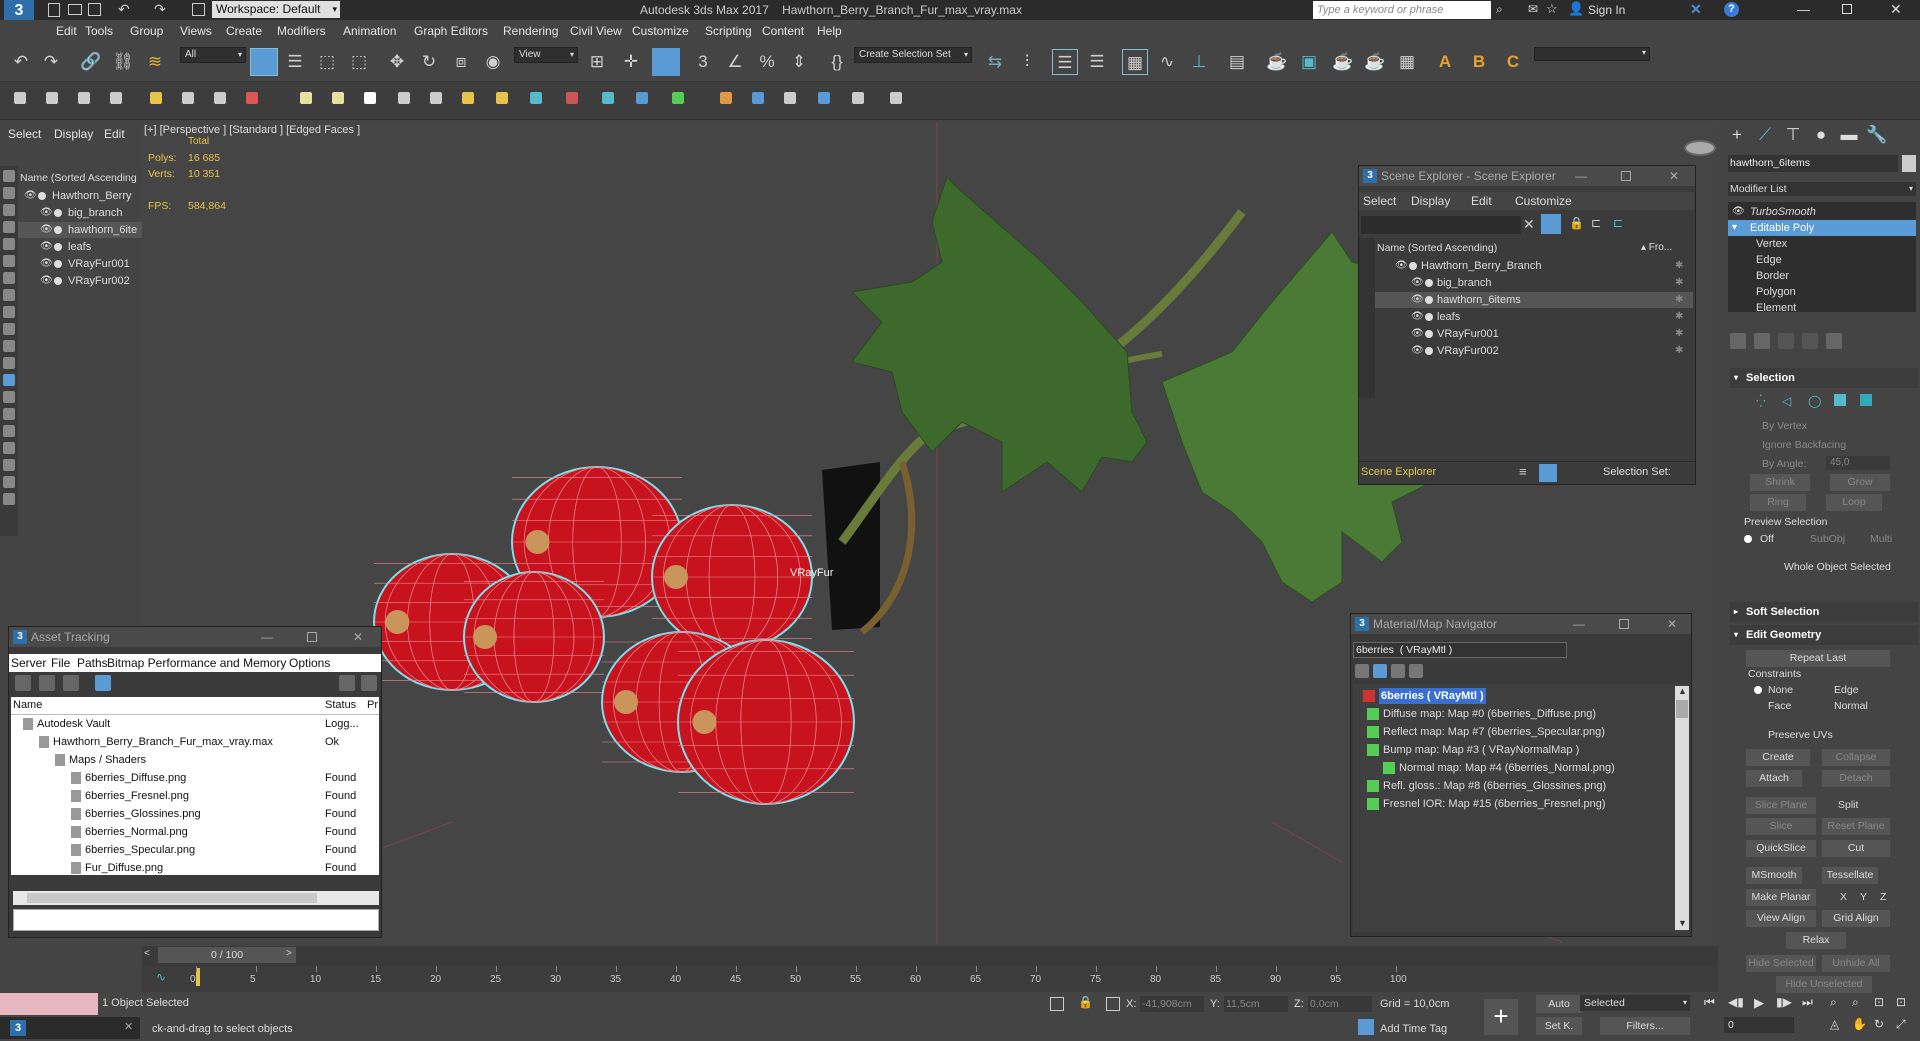  I want to click on display-tab-icon: ▬, so click(1849, 135).